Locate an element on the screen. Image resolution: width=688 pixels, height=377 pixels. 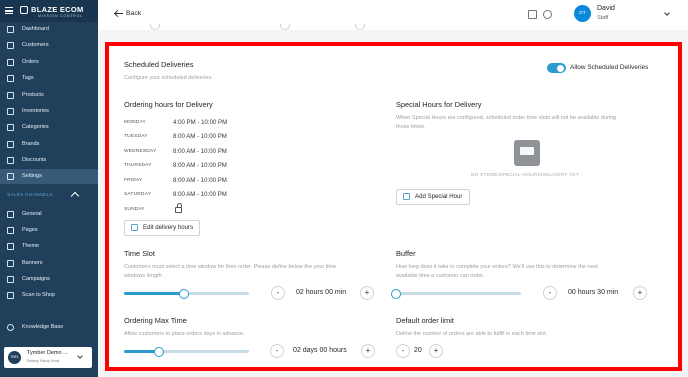
orders-icon is located at coordinates (10, 62).